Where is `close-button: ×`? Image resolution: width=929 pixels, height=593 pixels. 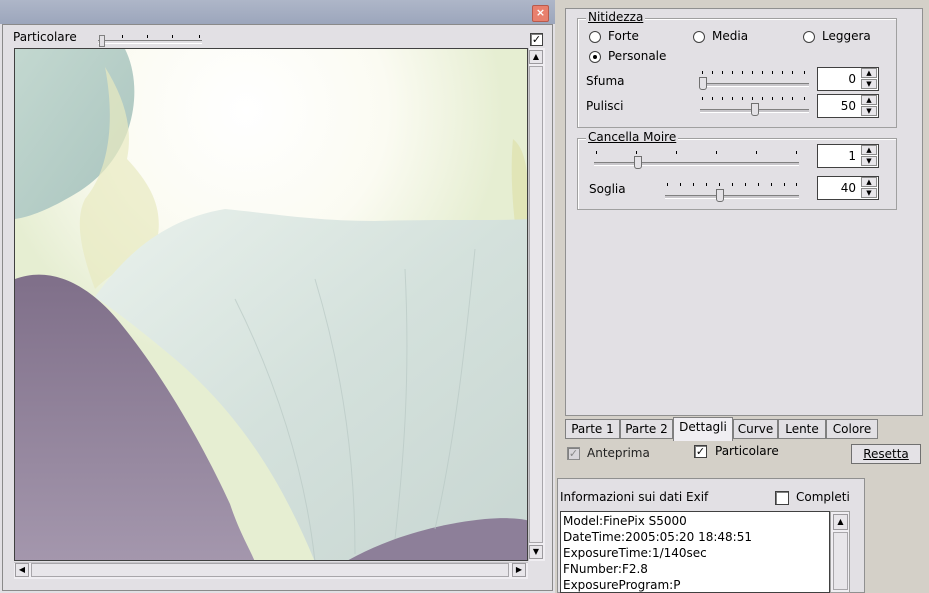
close-button: × is located at coordinates (540, 13).